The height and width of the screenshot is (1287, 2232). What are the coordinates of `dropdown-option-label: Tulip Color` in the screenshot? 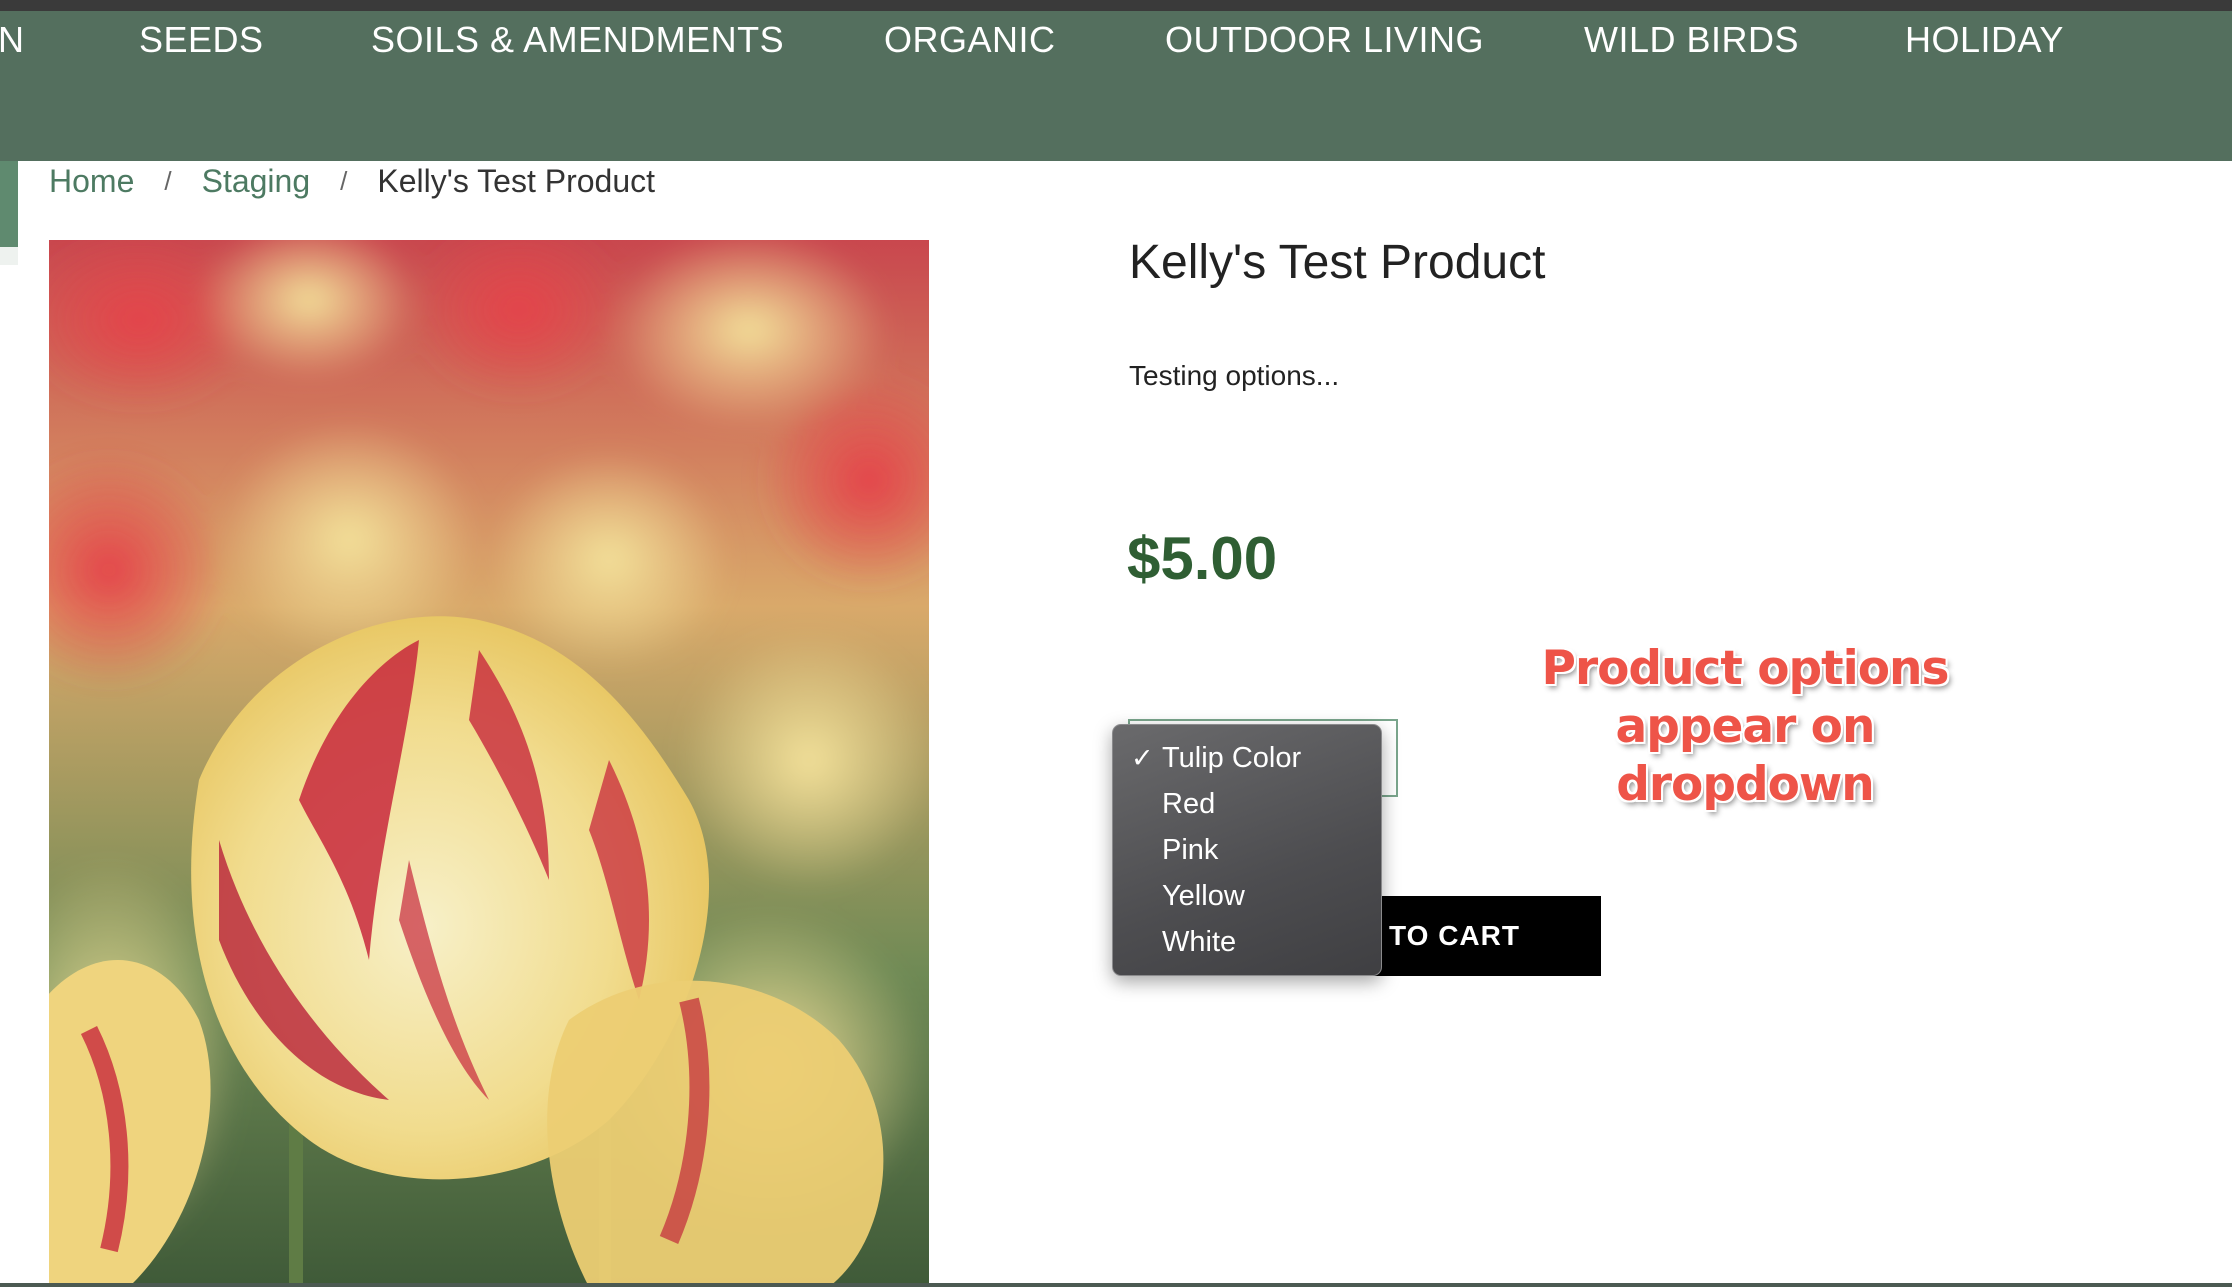 It's located at (1232, 758).